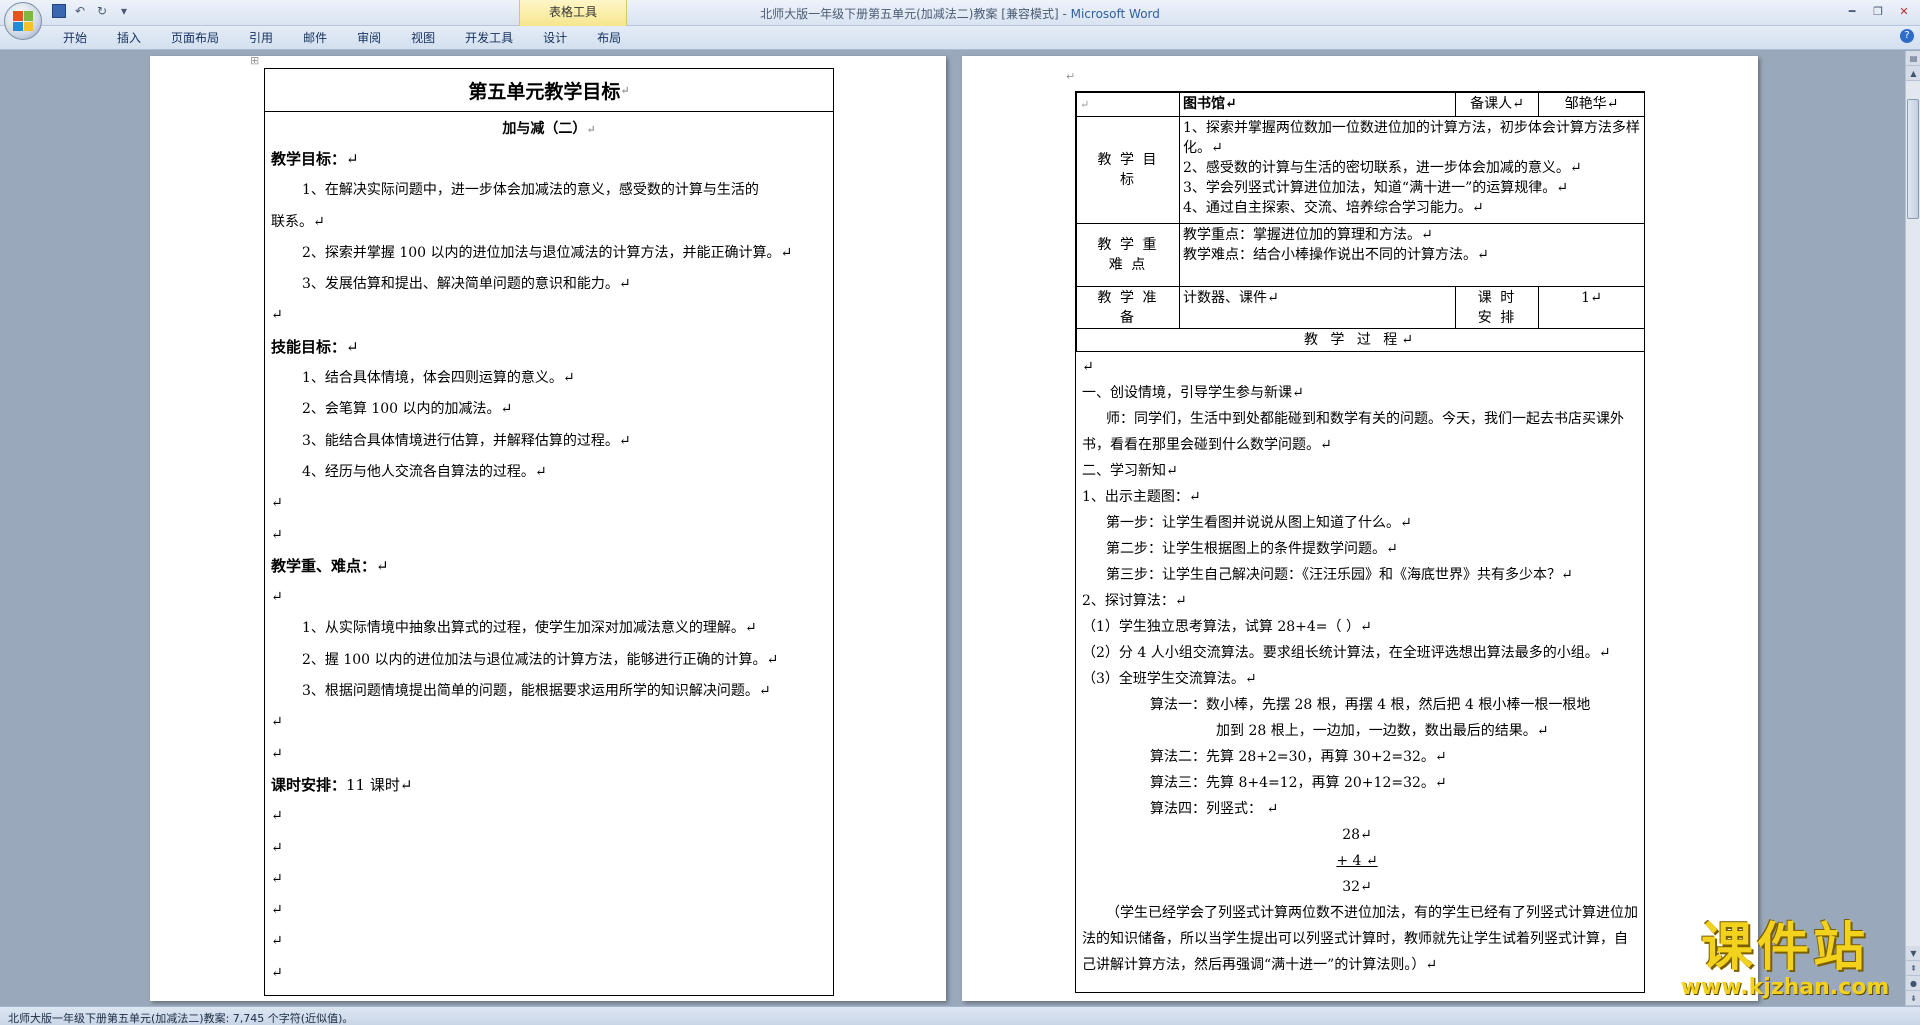  I want to click on goal-item: 3、学会列竖式计算进位加法，知道“满十进一”的运算规律。↵, so click(1375, 188).